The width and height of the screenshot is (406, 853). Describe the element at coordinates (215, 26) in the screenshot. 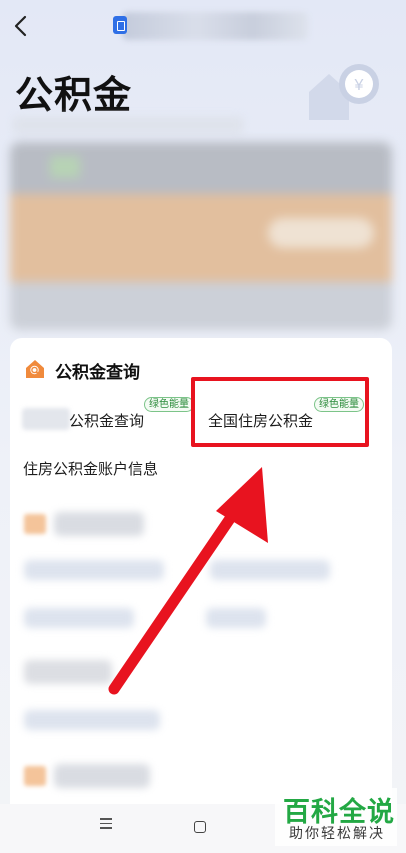

I see `blurred-app-title` at that location.